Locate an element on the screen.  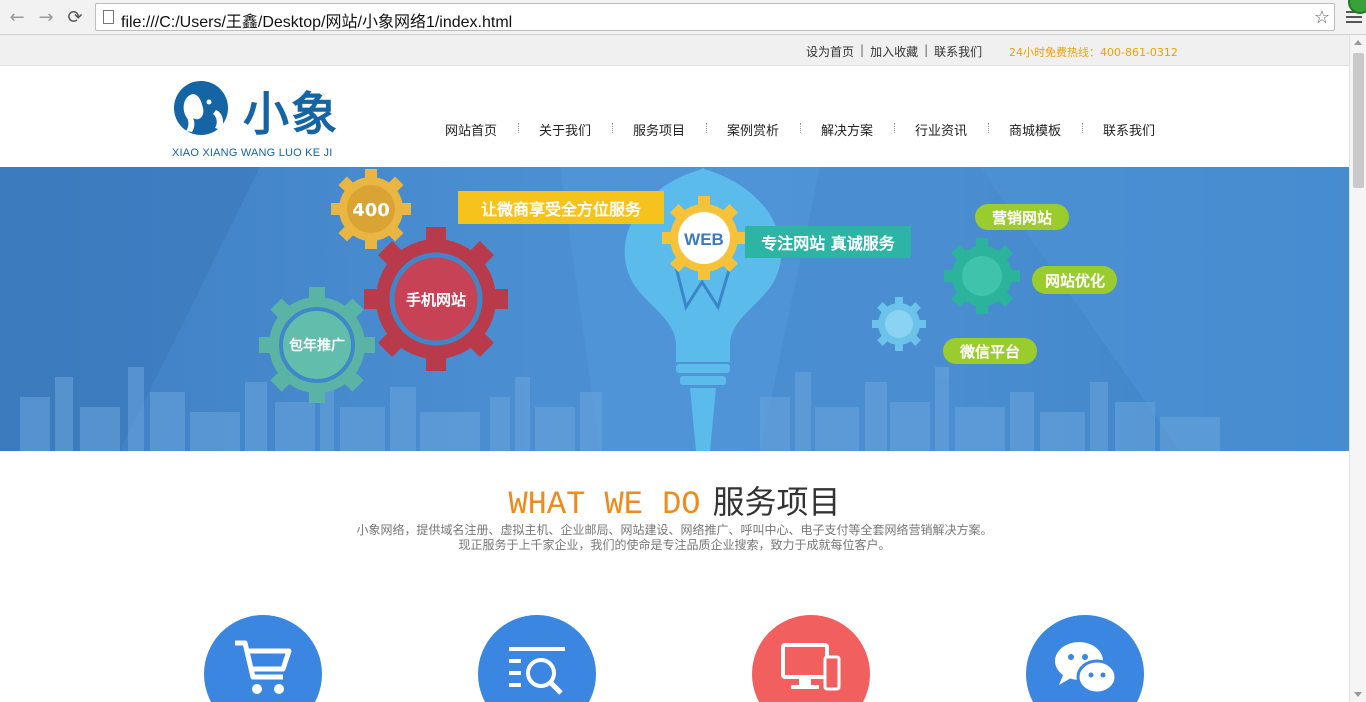
nav-item-news: 行业资讯 is located at coordinates (941, 129).